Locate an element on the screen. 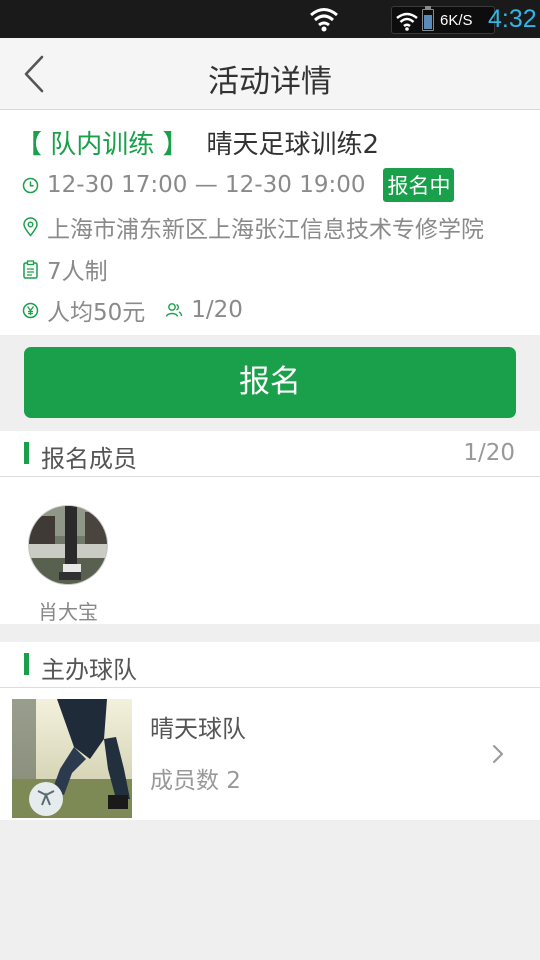 Image resolution: width=540 pixels, height=960 pixels. organizer-section-title: 主办球队 is located at coordinates (89, 670).